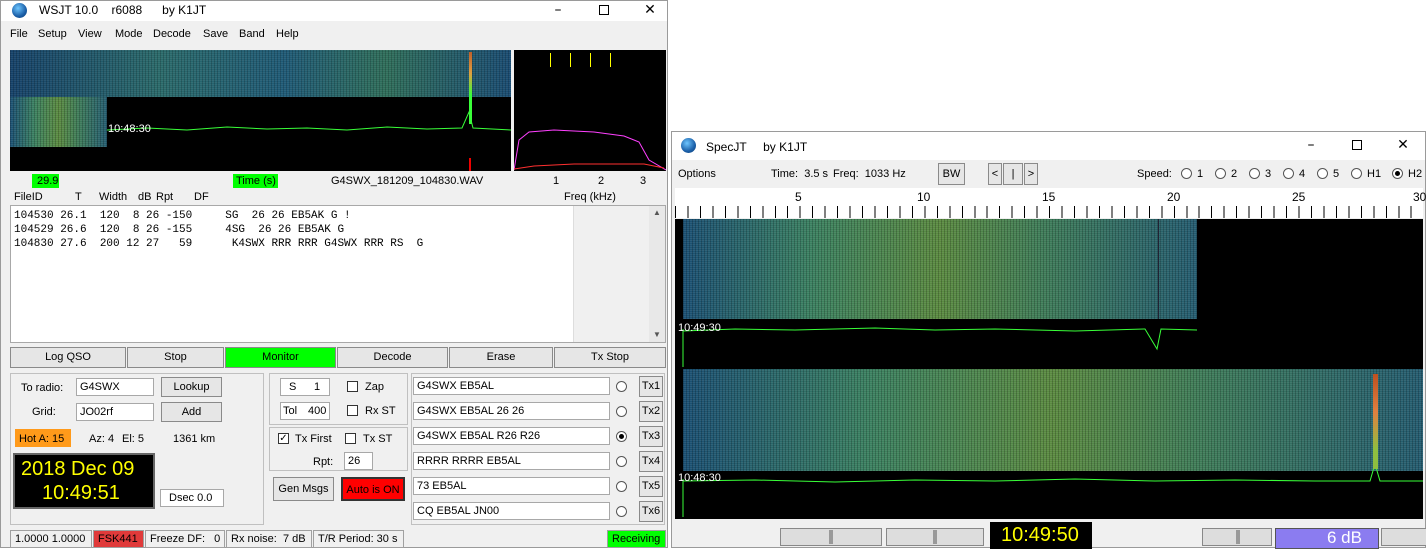  Describe the element at coordinates (287, 34) in the screenshot. I see `menu-help: Help` at that location.